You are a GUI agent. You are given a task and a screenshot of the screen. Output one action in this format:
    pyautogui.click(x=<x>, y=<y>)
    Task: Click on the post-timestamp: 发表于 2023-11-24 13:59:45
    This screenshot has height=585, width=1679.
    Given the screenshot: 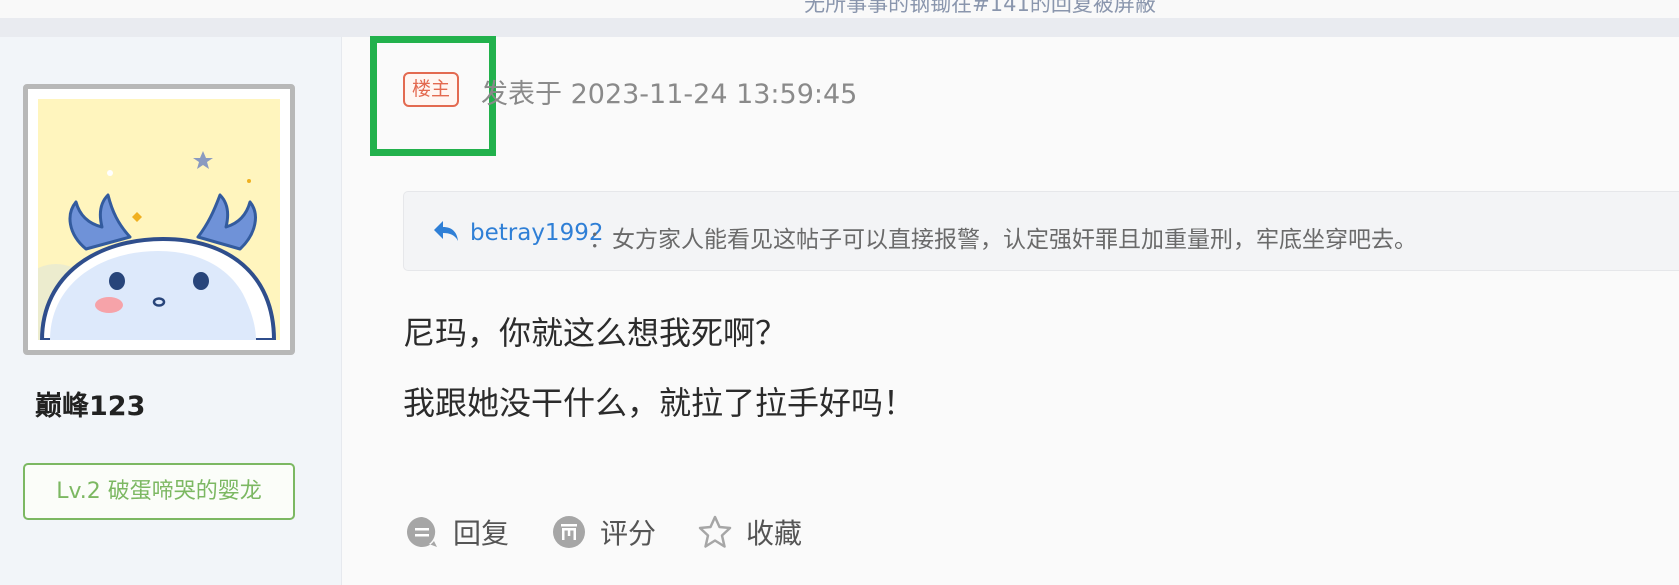 What is the action you would take?
    pyautogui.click(x=669, y=94)
    